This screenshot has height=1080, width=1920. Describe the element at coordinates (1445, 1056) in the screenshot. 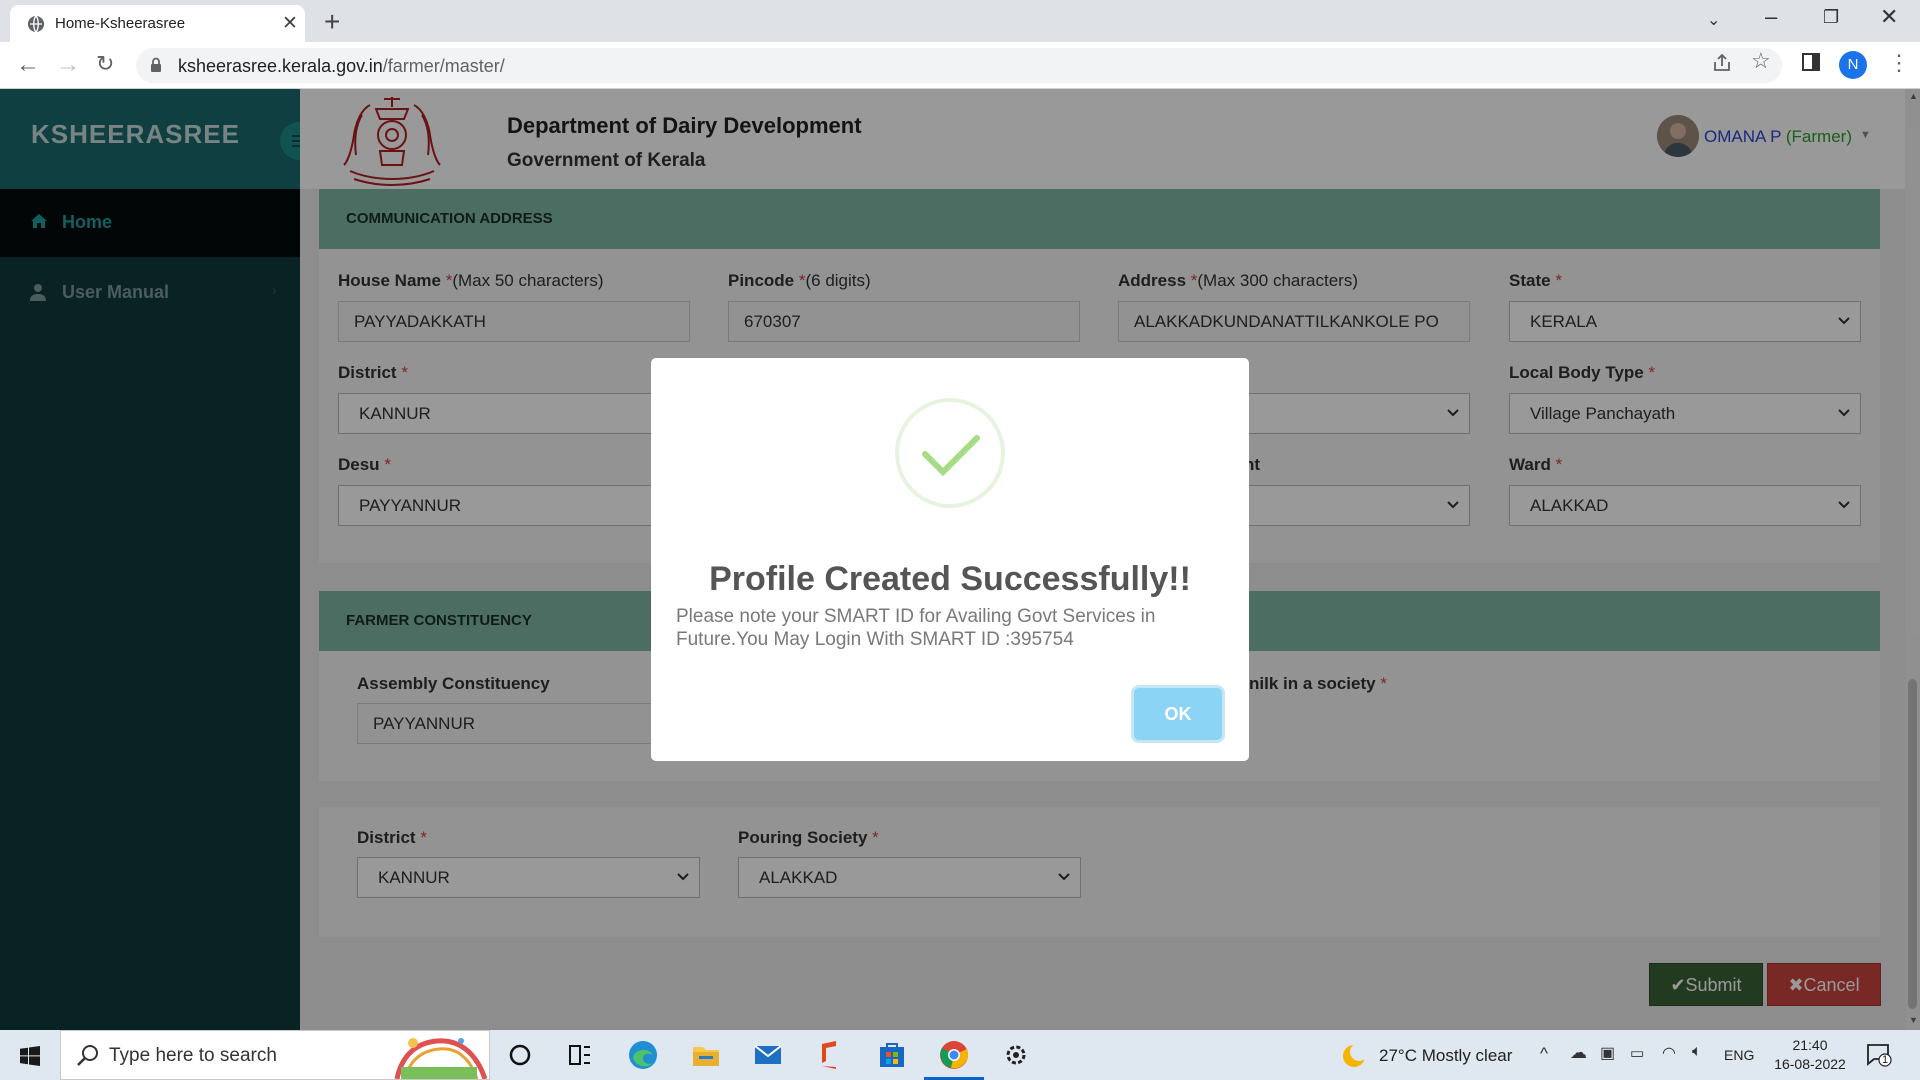

I see `weather-text: 27°C Mostly clear` at that location.